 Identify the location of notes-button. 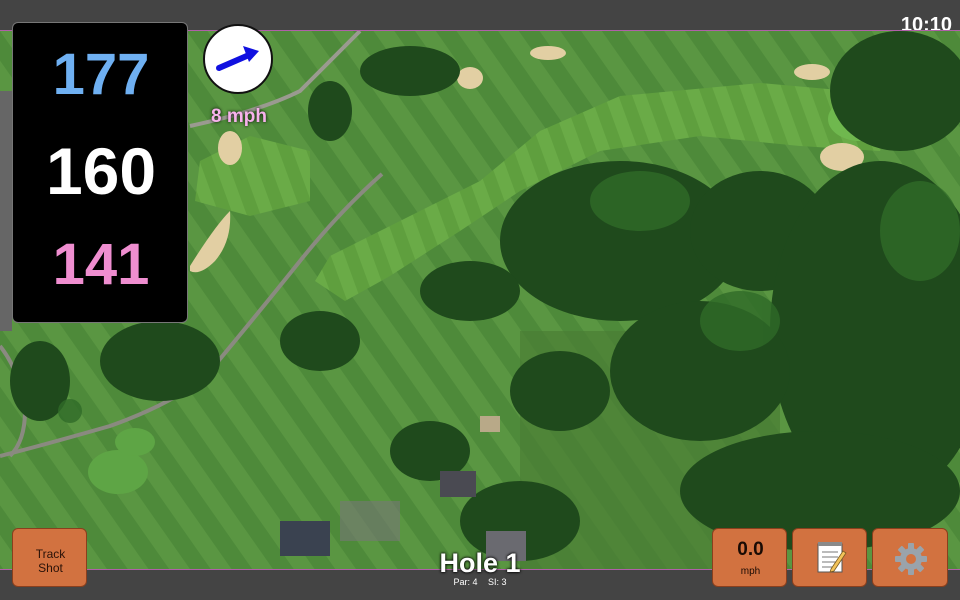
(829, 557).